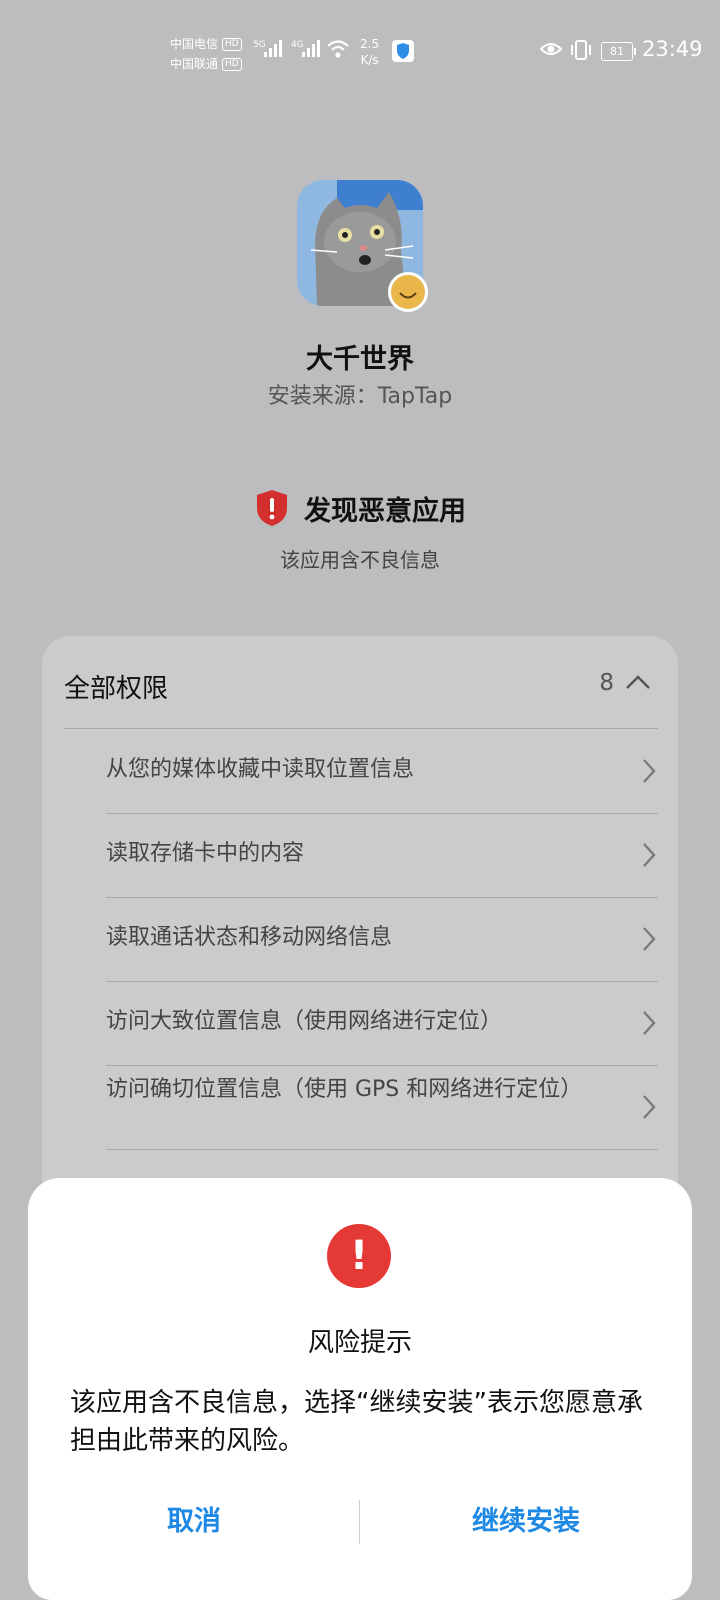 The image size is (720, 1600). I want to click on permission-item: 从您的媒体收藏中读取位置信息, so click(382, 772).